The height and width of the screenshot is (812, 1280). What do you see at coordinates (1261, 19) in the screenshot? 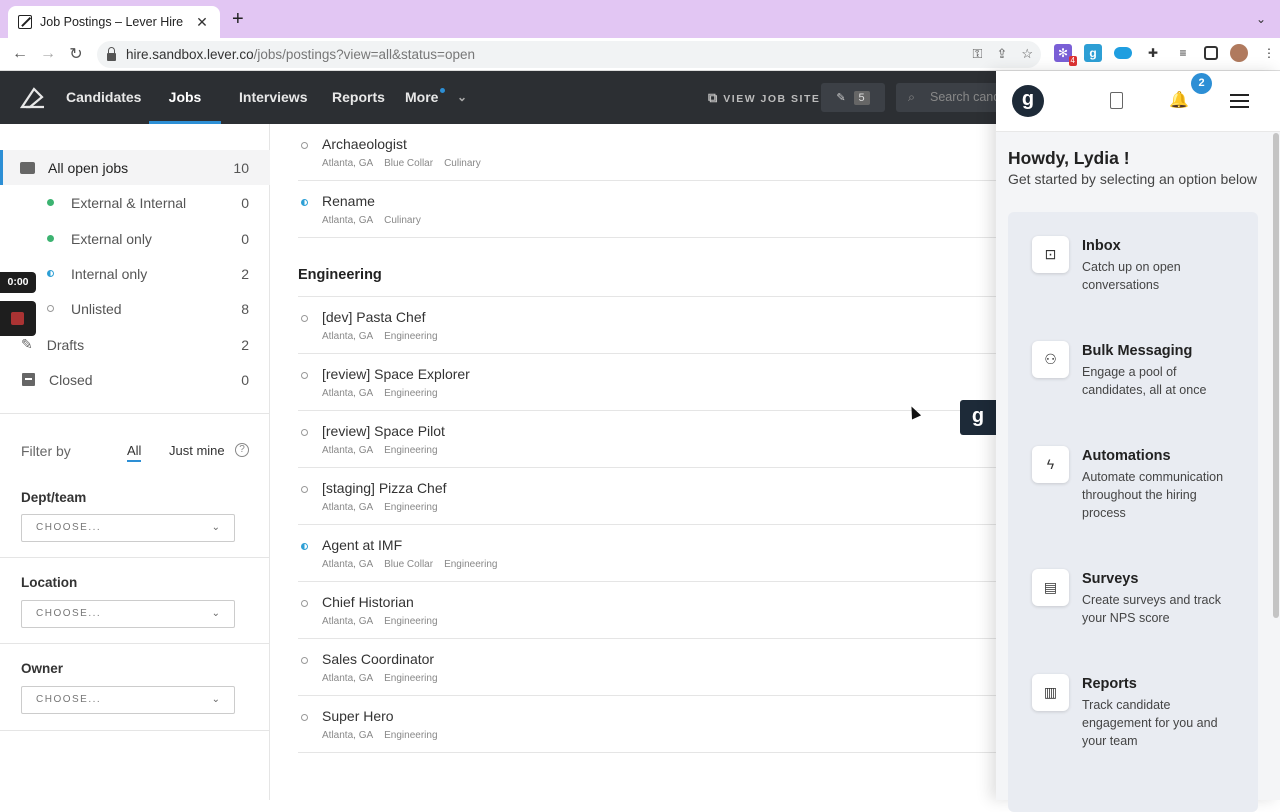
I see `tab-search-chevron-icon: ⌄` at bounding box center [1261, 19].